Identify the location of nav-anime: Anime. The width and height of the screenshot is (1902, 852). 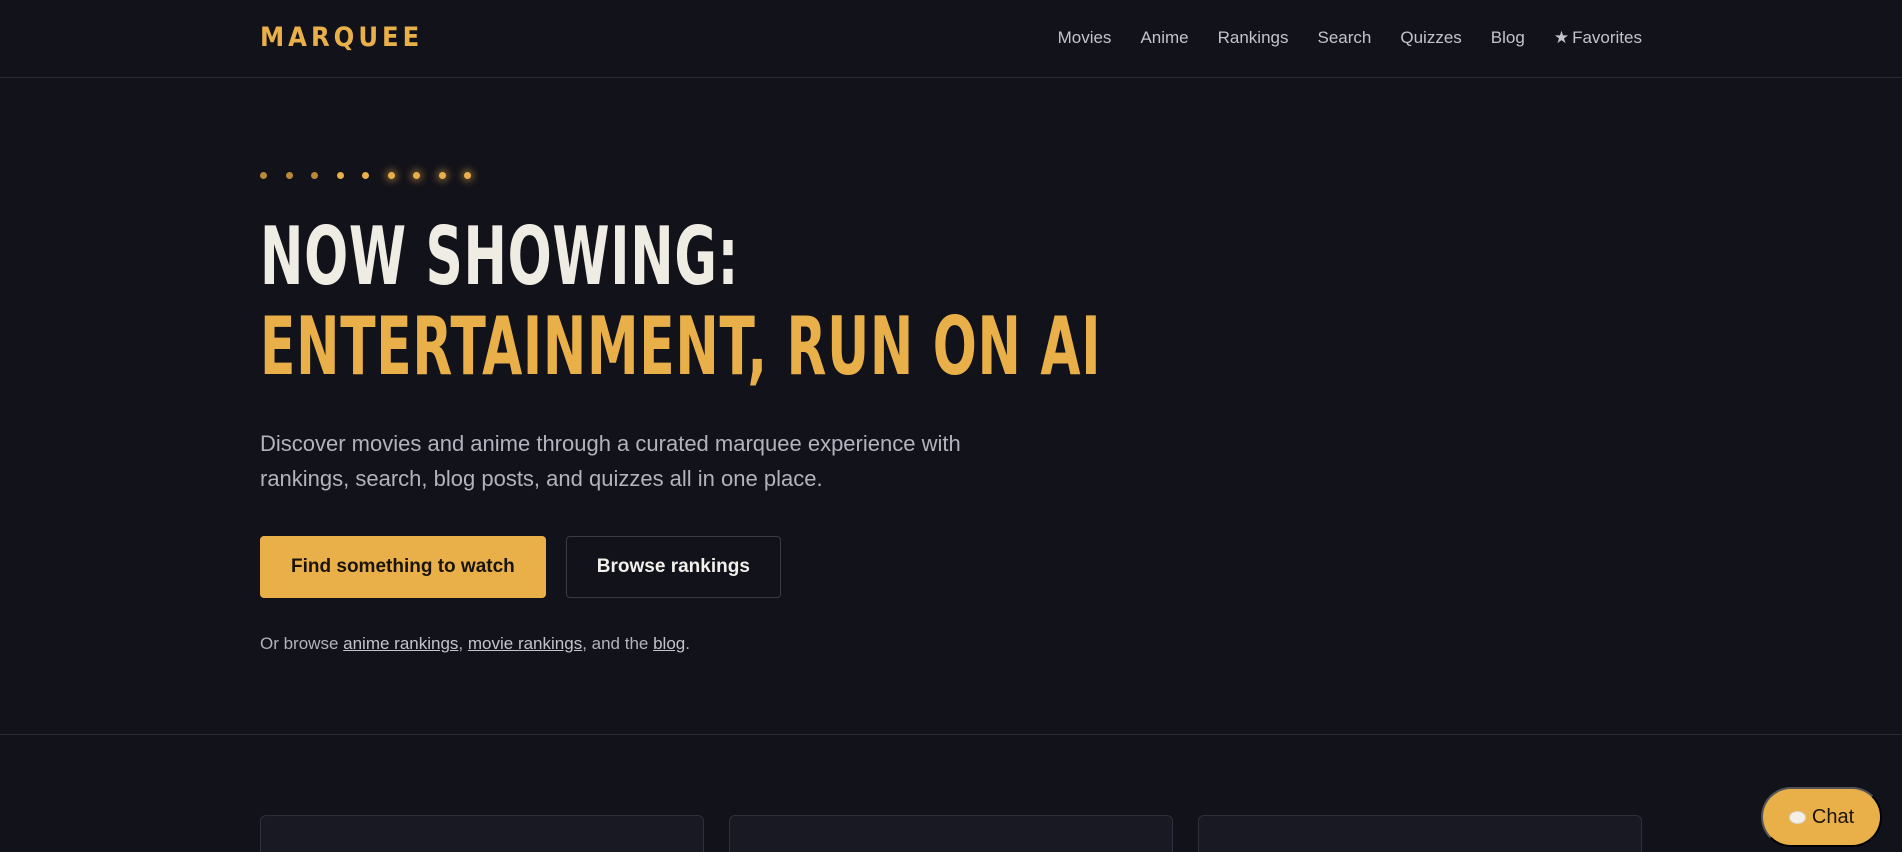
(1164, 38).